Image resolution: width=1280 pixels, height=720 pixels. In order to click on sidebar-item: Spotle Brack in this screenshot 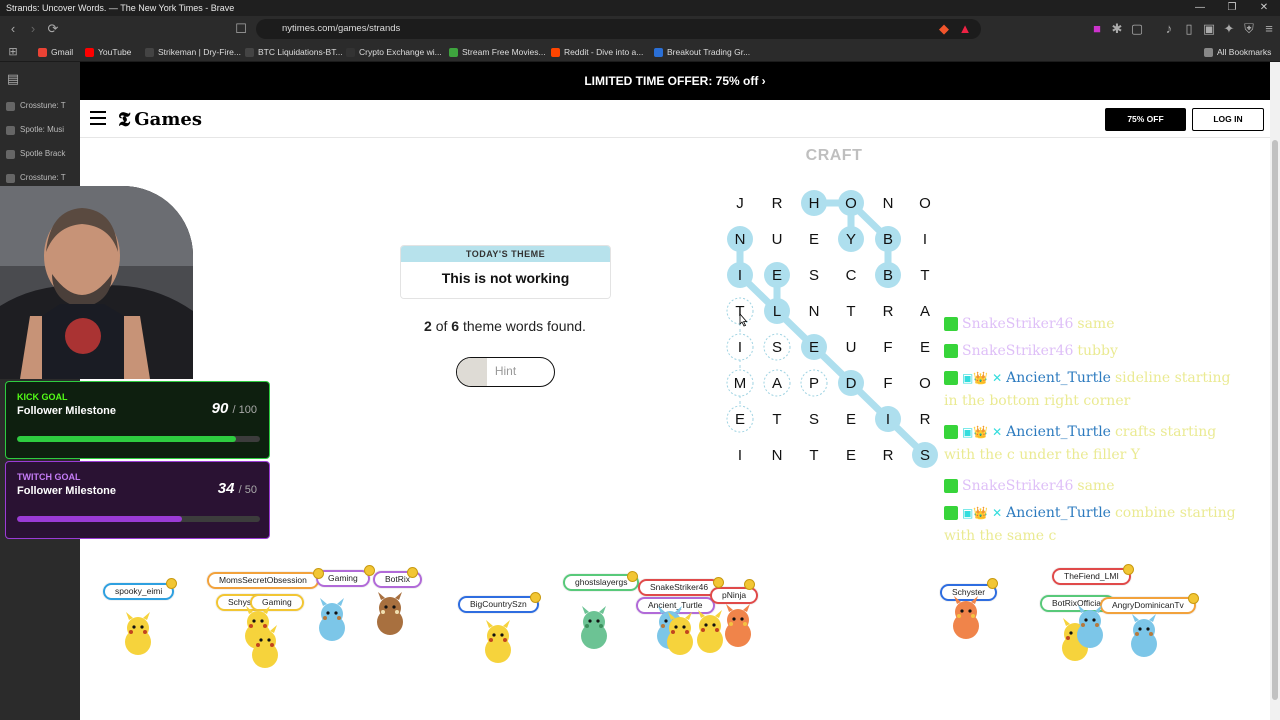, I will do `click(41, 154)`.